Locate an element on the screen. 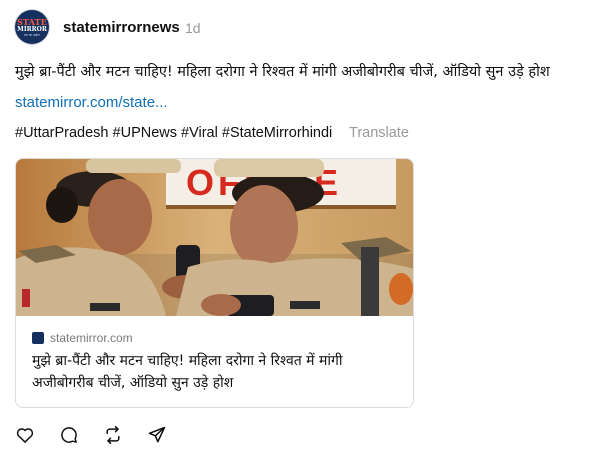  avatar-logo-line2: MIRROR is located at coordinates (32, 29).